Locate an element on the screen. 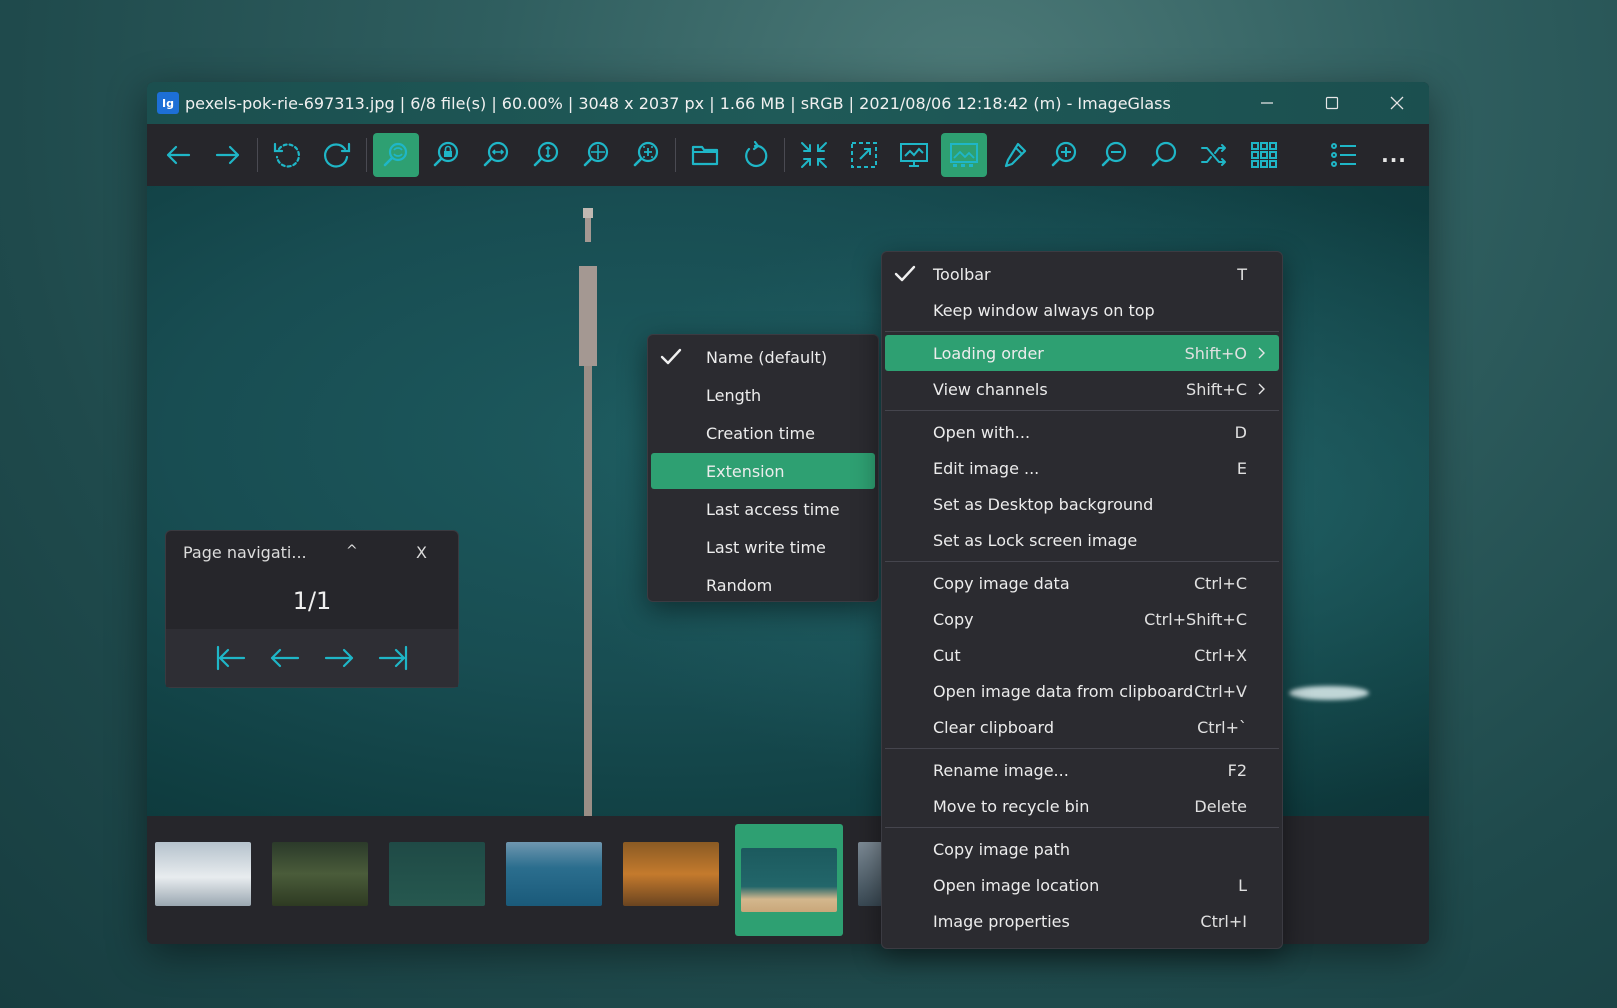 Image resolution: width=1617 pixels, height=1008 pixels. menu-item-shortcut: Ctrl+` is located at coordinates (1222, 727).